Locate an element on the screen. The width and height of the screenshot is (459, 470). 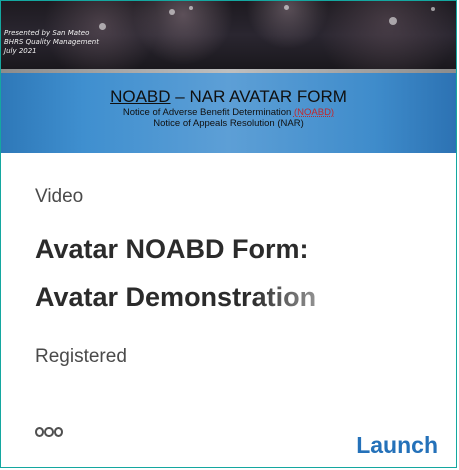
status-label: Registered is located at coordinates (81, 356).